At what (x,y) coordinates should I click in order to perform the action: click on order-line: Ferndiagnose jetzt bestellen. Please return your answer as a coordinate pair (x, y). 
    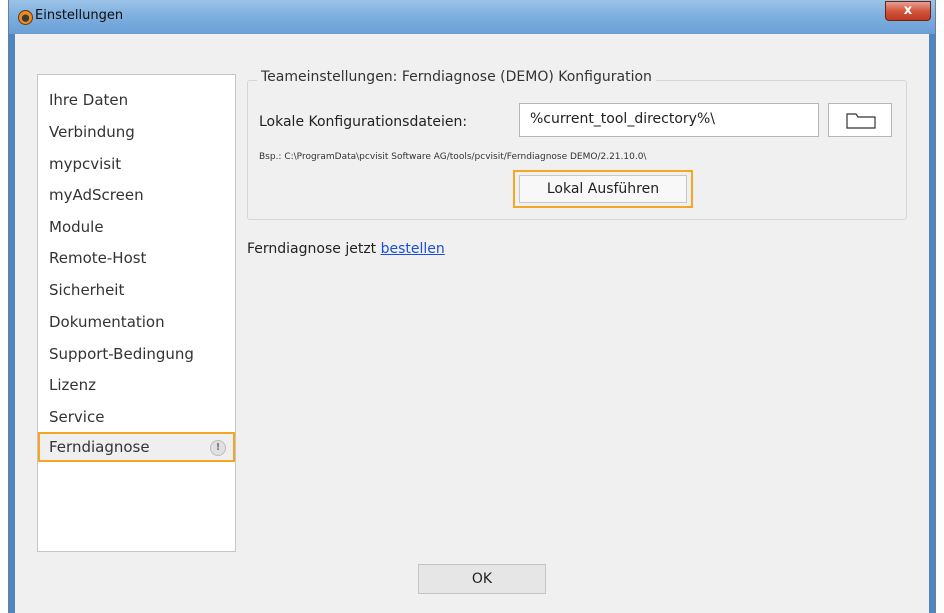
    Looking at the image, I should click on (346, 249).